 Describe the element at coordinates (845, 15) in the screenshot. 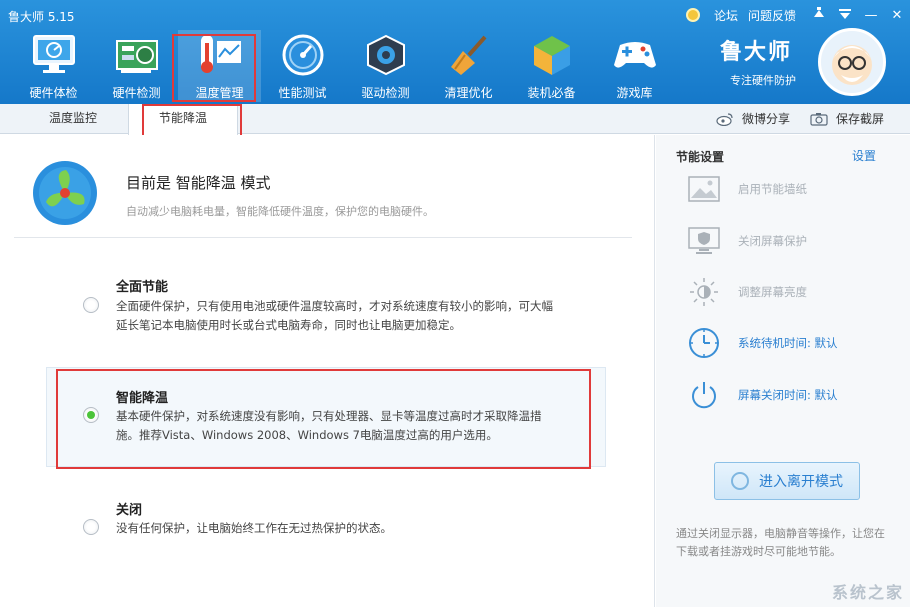

I see `menu-icon` at that location.